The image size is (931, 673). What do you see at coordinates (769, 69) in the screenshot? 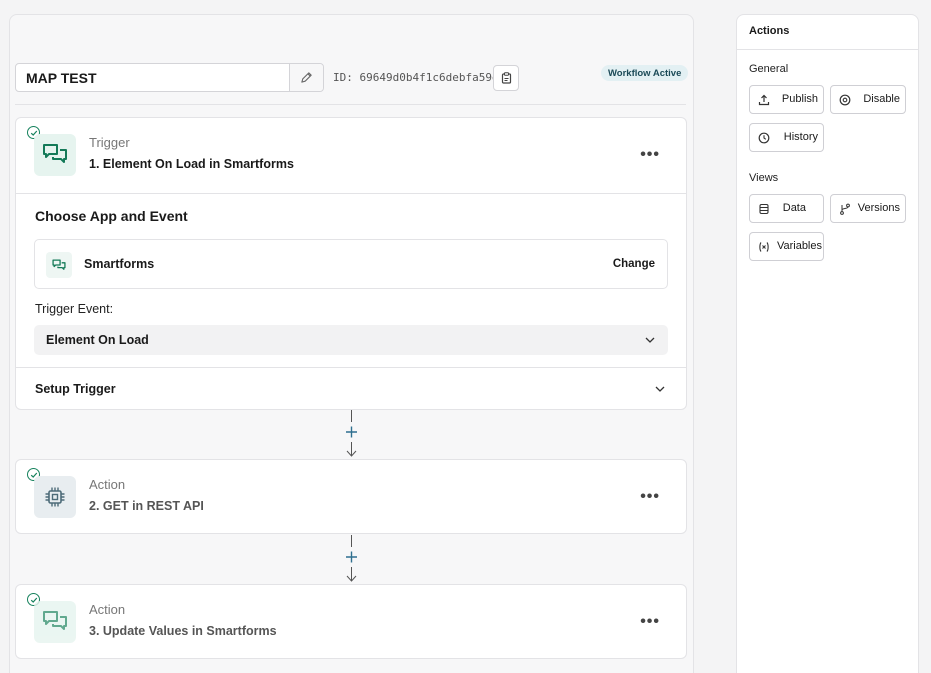
I see `general-section-label: General` at bounding box center [769, 69].